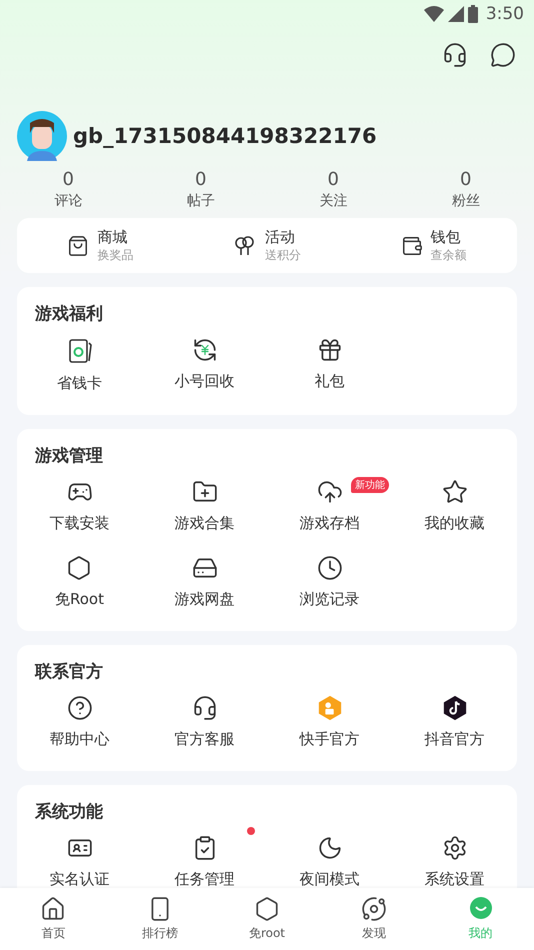  I want to click on quick-link-title: 活动, so click(279, 237).